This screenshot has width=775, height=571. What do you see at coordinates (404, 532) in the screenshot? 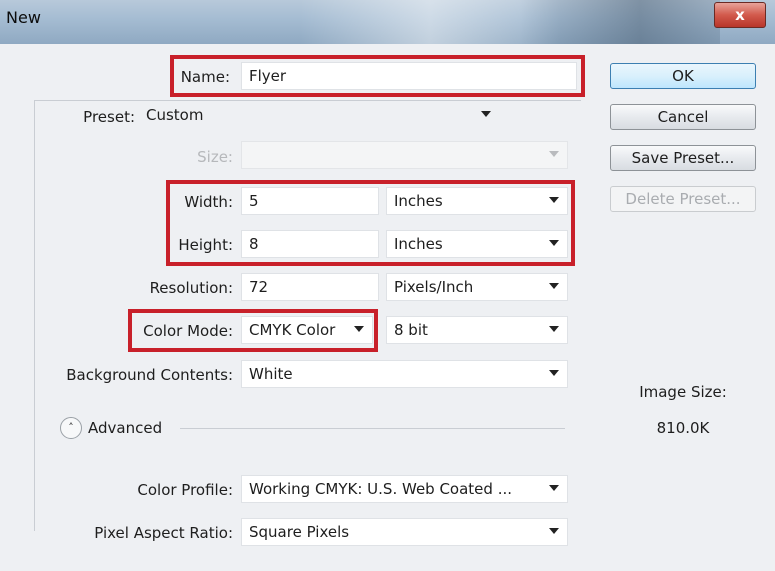
I see `pixel-aspect-ratio-select: Square Pixels` at bounding box center [404, 532].